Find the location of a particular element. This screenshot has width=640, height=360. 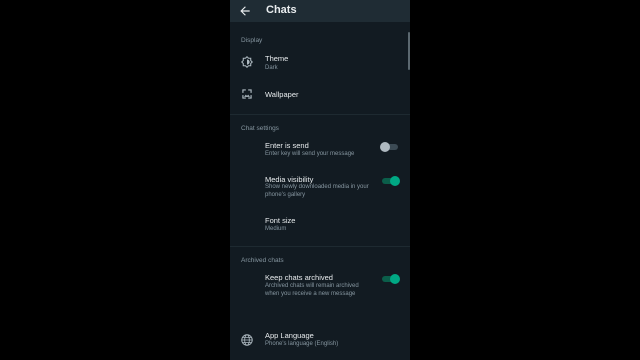

enter-is-send-subtitle: Enter key will send your message is located at coordinates (310, 154).